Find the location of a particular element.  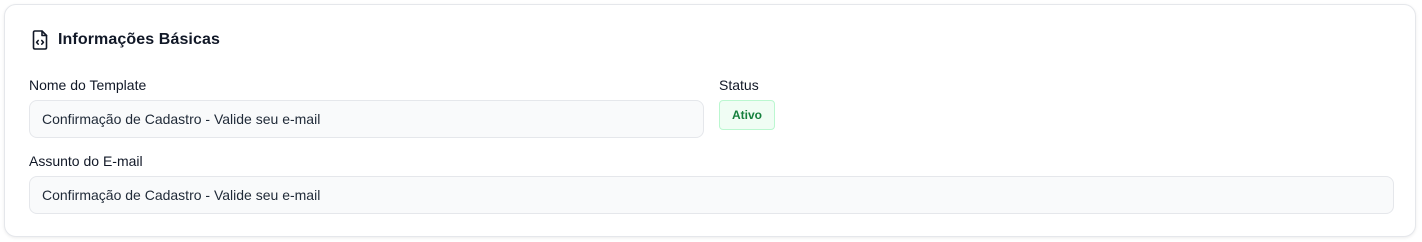

file-code-icon is located at coordinates (40, 40).